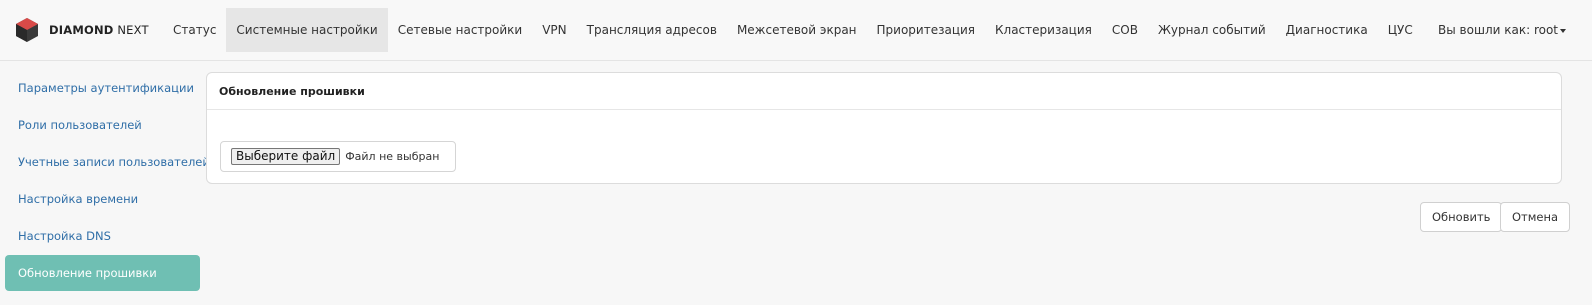  I want to click on sidebar-item-user-accounts: Учетные записи пользователей, so click(107, 162).